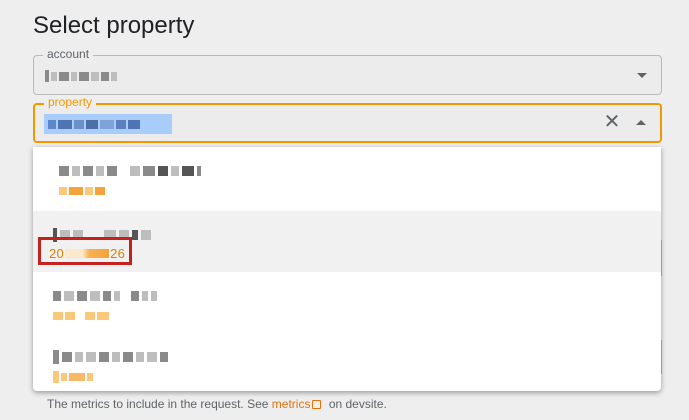  Describe the element at coordinates (317, 404) in the screenshot. I see `external-link-icon` at that location.